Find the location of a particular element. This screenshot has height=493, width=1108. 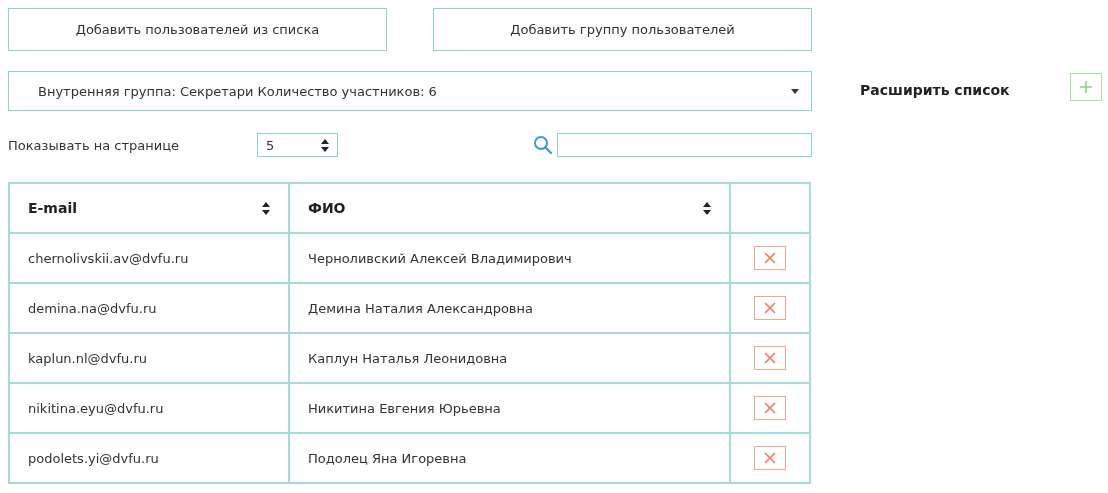

column-header: ФИО is located at coordinates (509, 208).